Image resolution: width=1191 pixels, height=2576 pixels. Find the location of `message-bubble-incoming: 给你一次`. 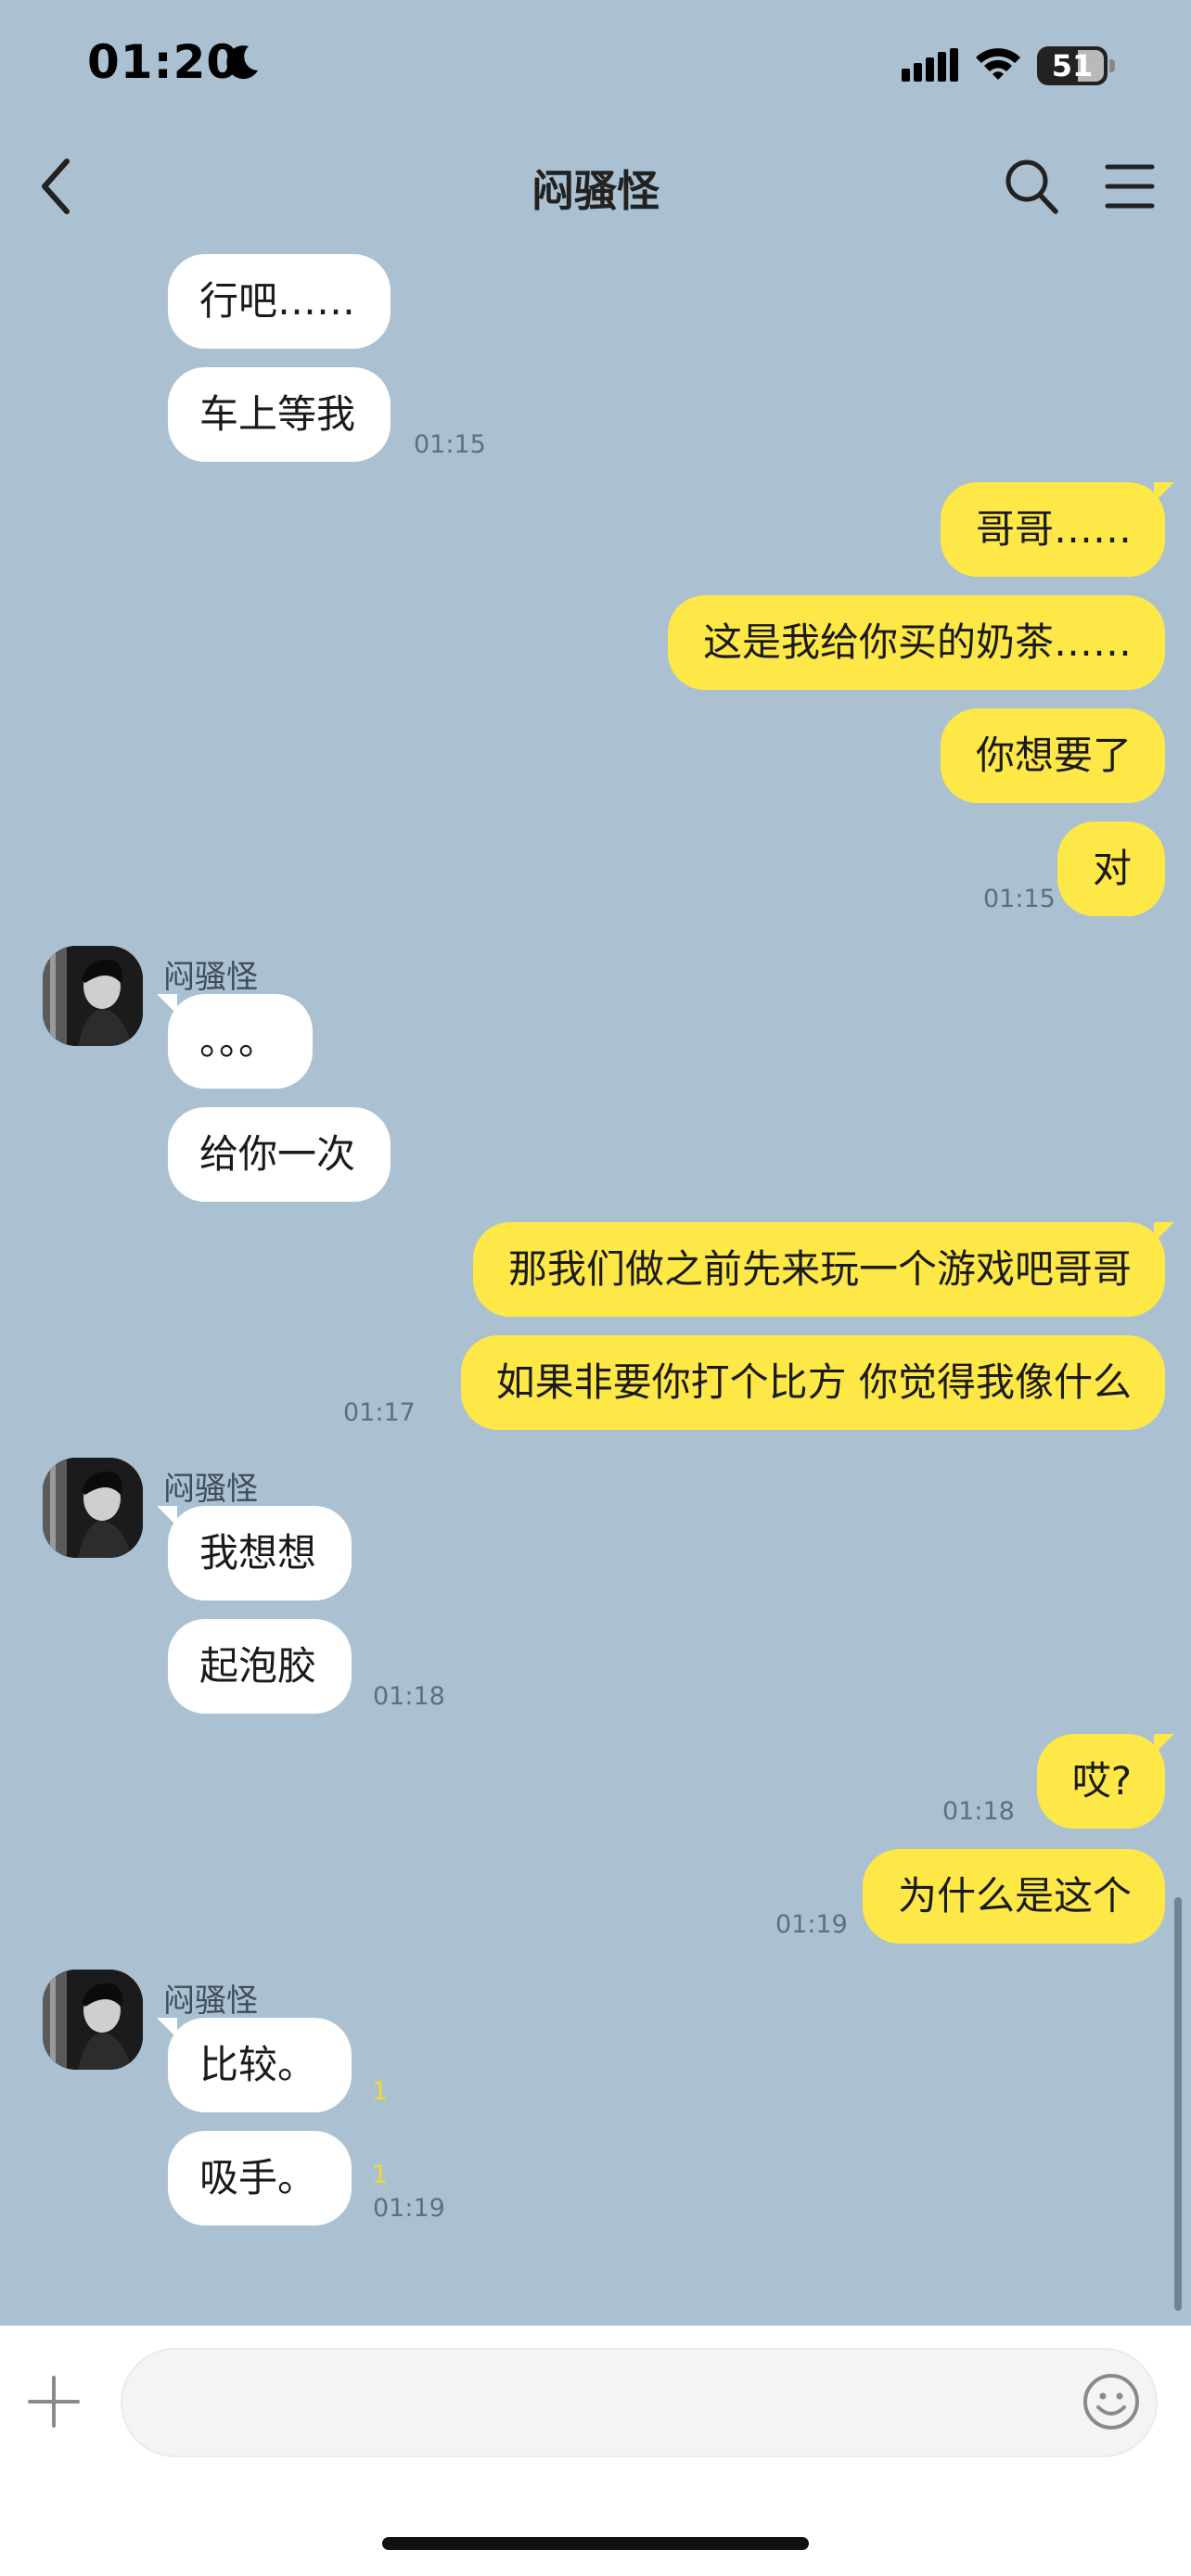

message-bubble-incoming: 给你一次 is located at coordinates (279, 1154).